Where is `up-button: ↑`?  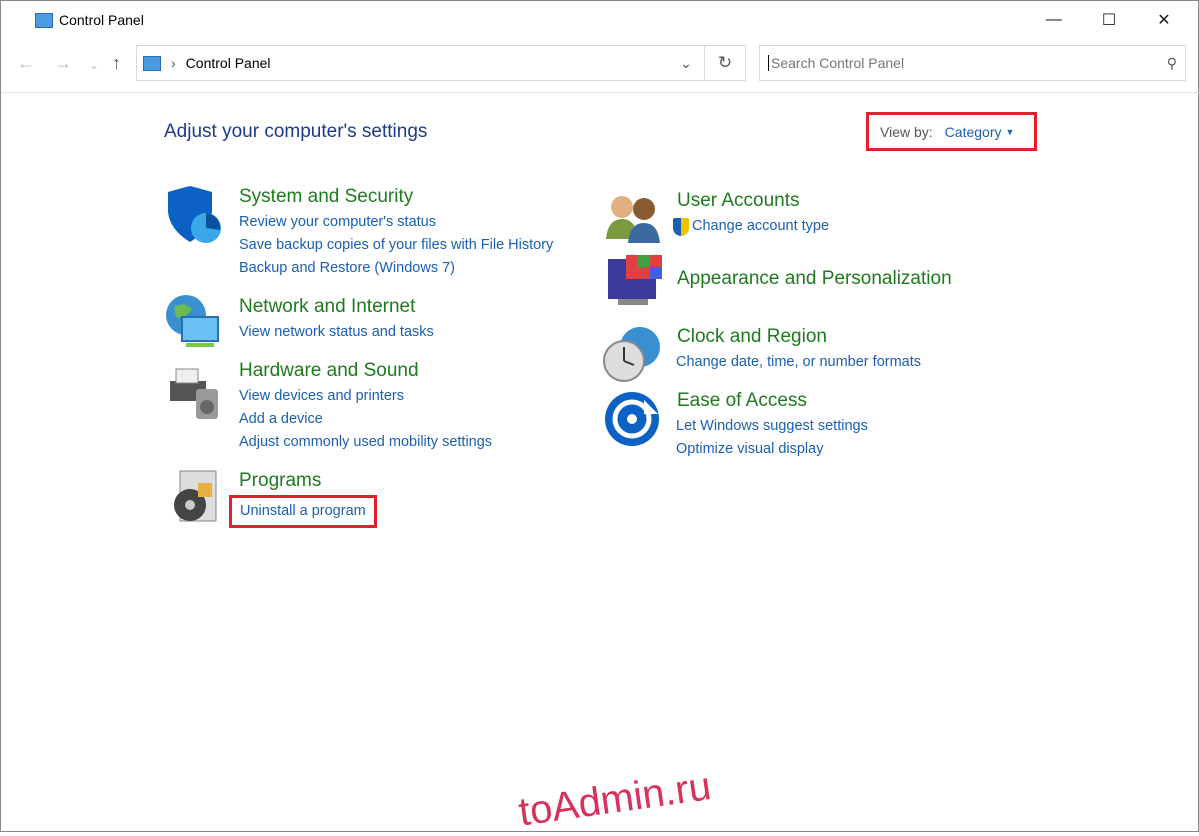
up-button: ↑ is located at coordinates (116, 63).